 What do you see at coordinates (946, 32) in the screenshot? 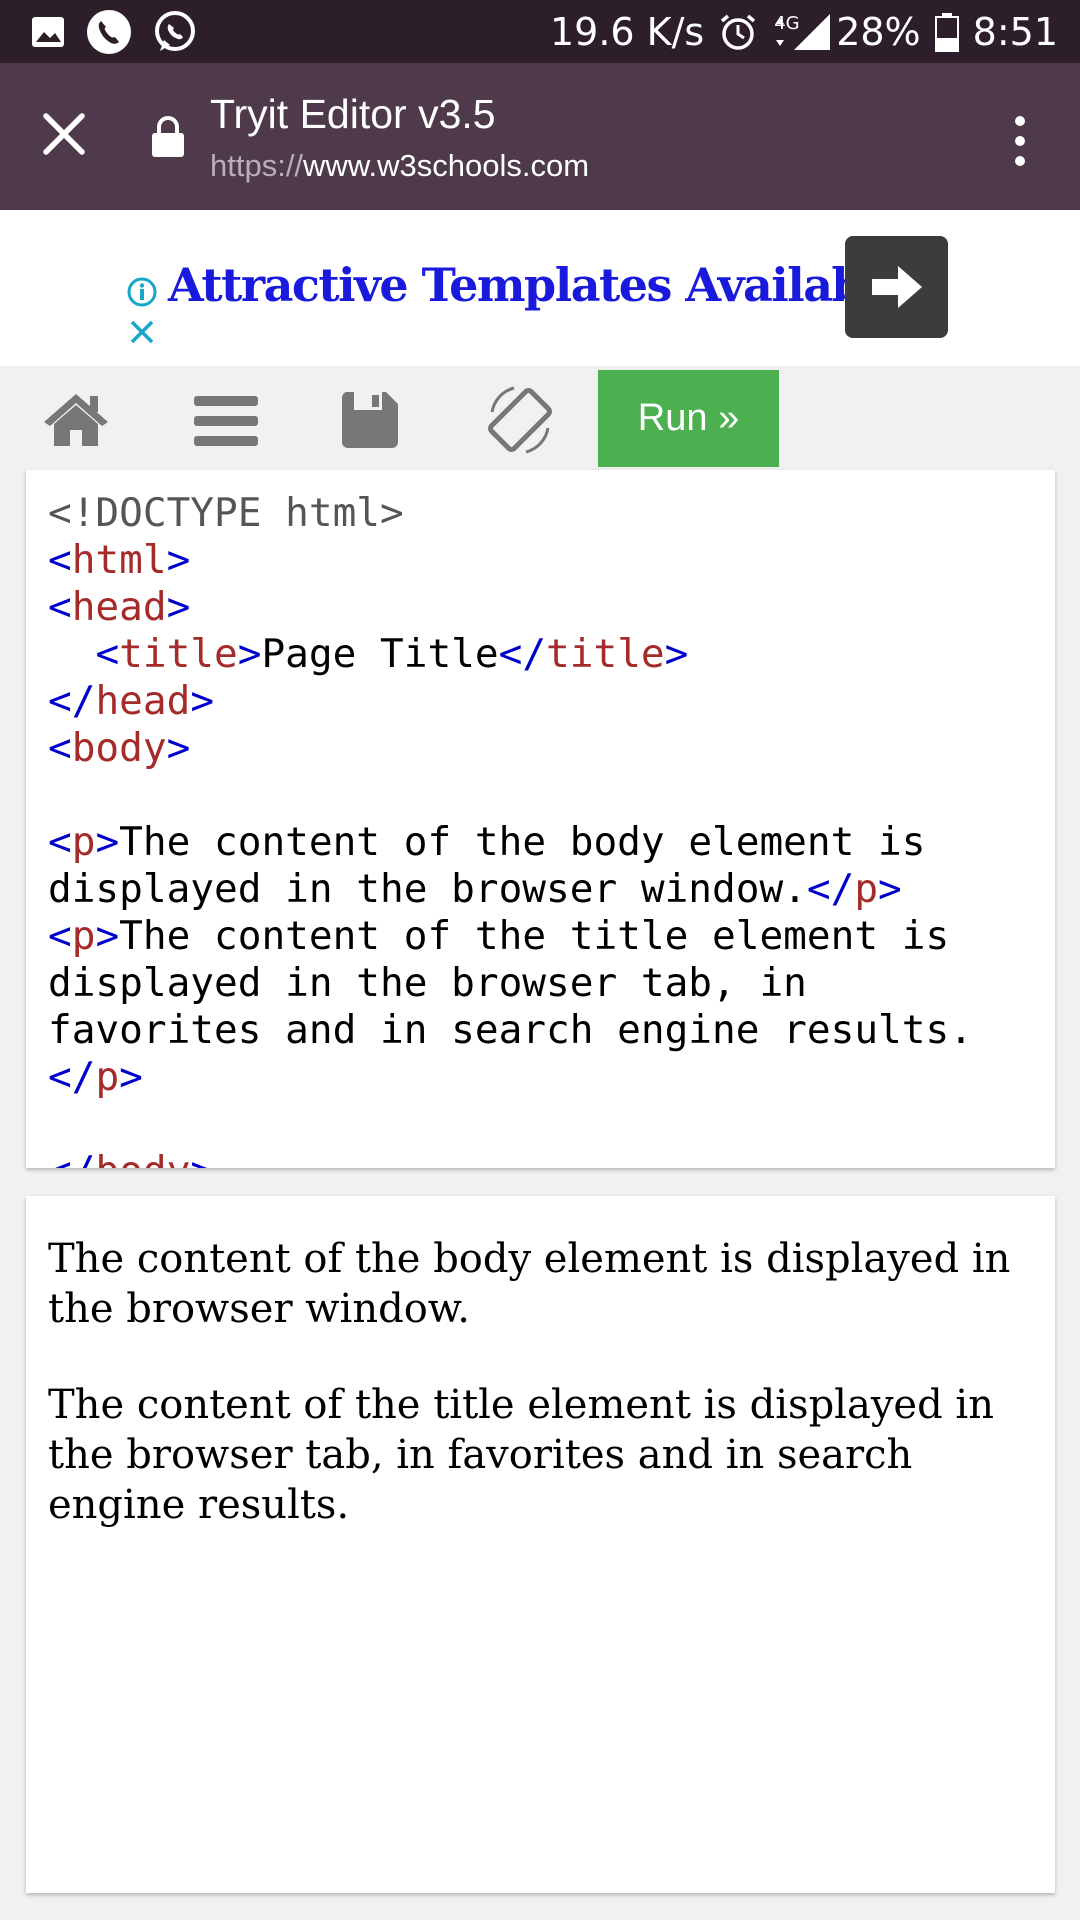
I see `battery-icon` at bounding box center [946, 32].